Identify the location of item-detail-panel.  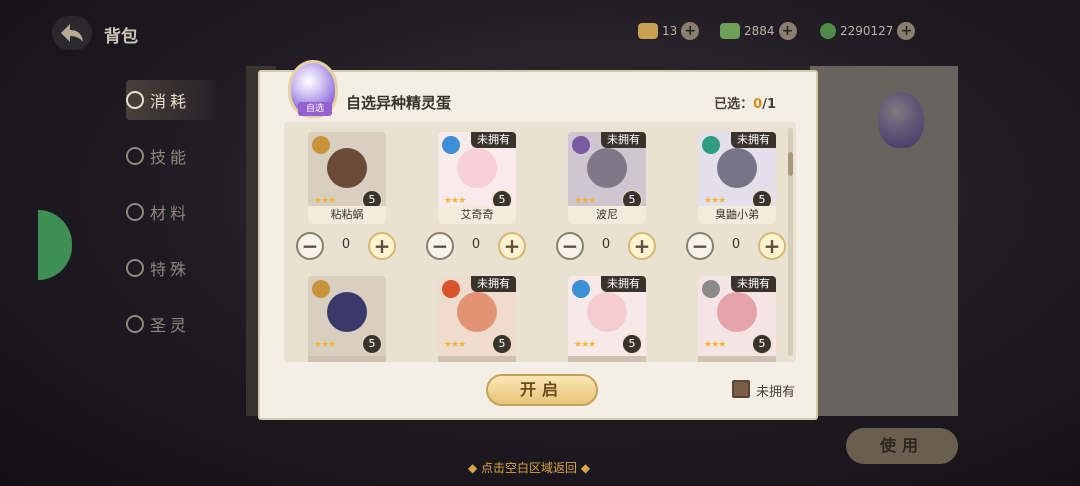
(884, 241).